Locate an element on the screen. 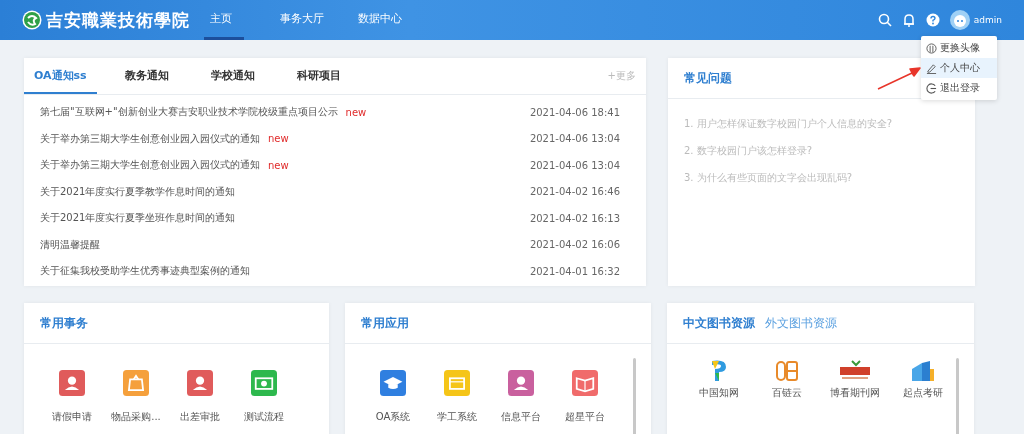 This screenshot has height=434, width=1024. search-icon is located at coordinates (884, 20).